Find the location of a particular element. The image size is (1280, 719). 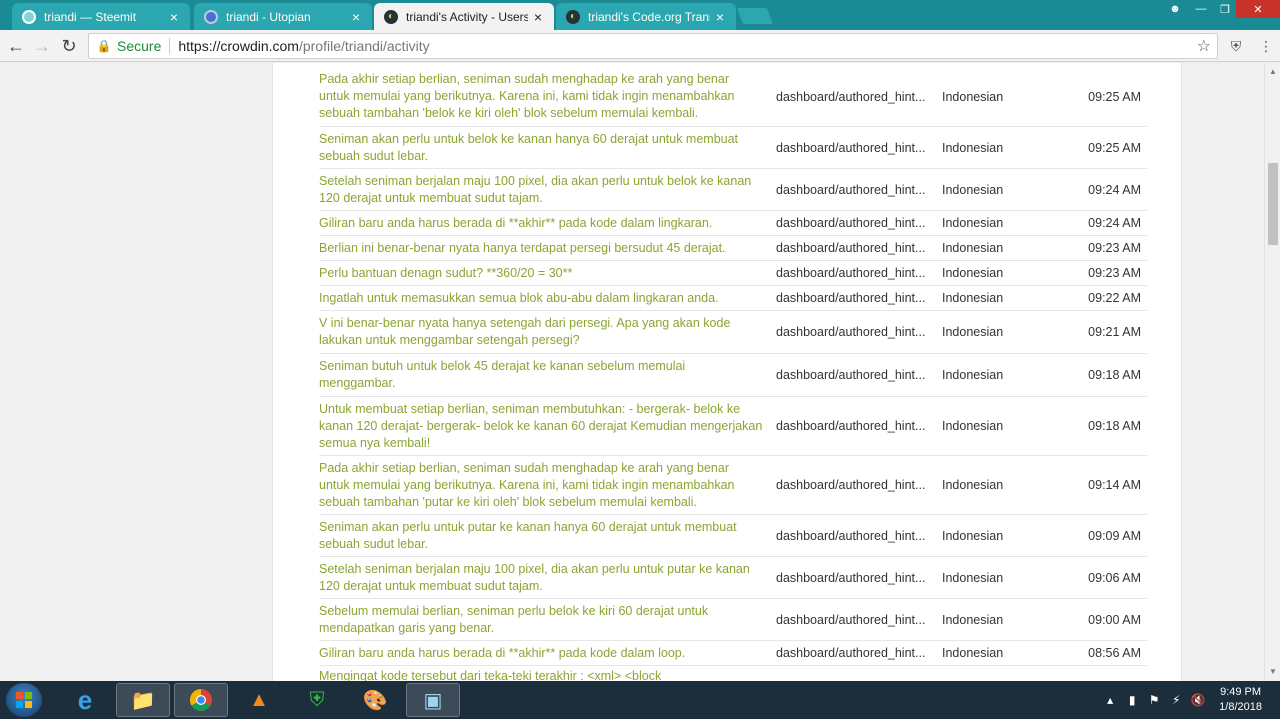

vlc-icon: ▲ is located at coordinates (259, 700).